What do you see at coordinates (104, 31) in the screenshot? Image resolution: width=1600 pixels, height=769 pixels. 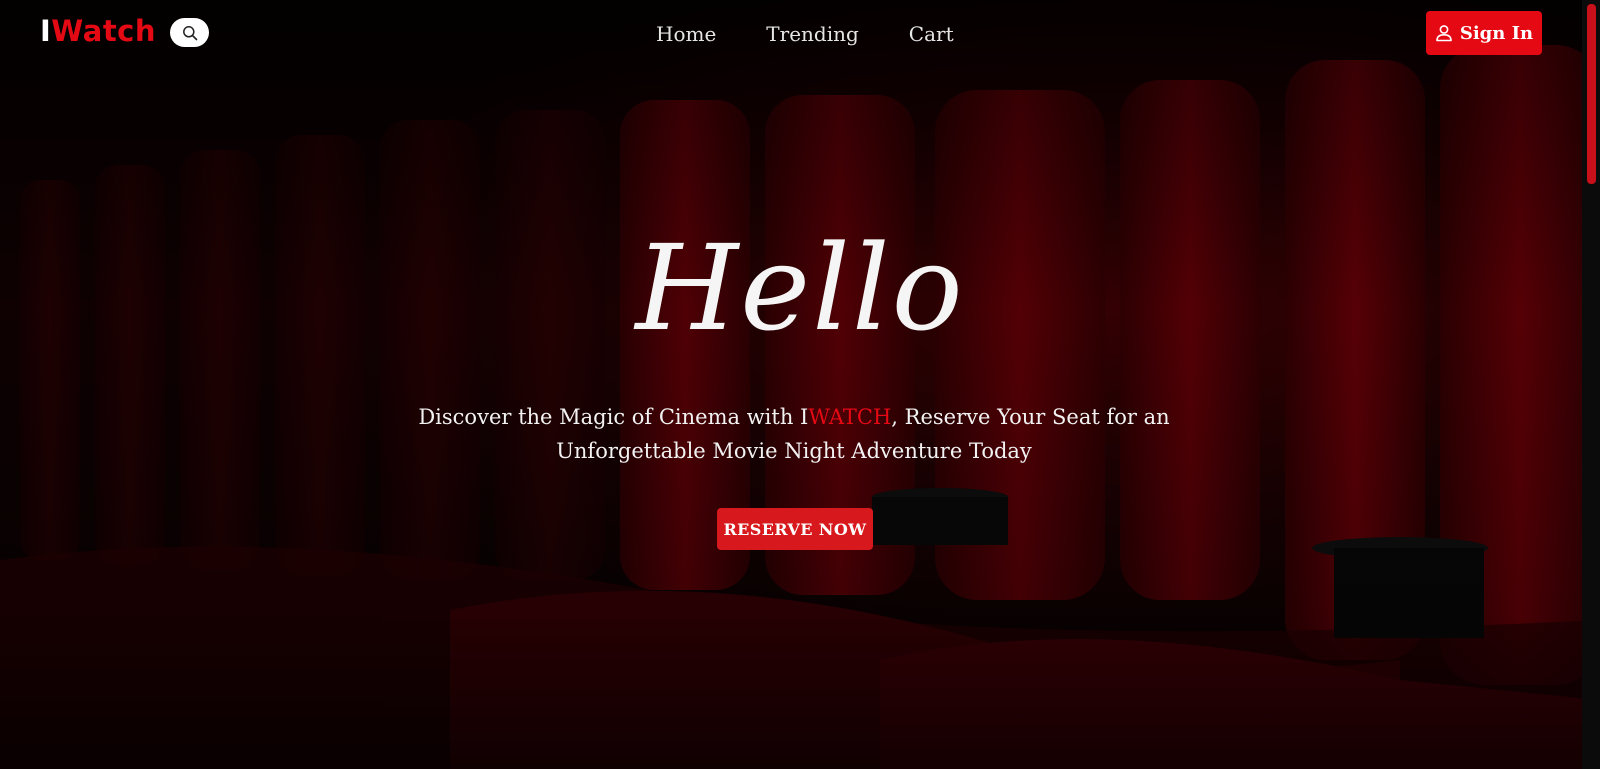 I see `logo-suffix: Watch` at bounding box center [104, 31].